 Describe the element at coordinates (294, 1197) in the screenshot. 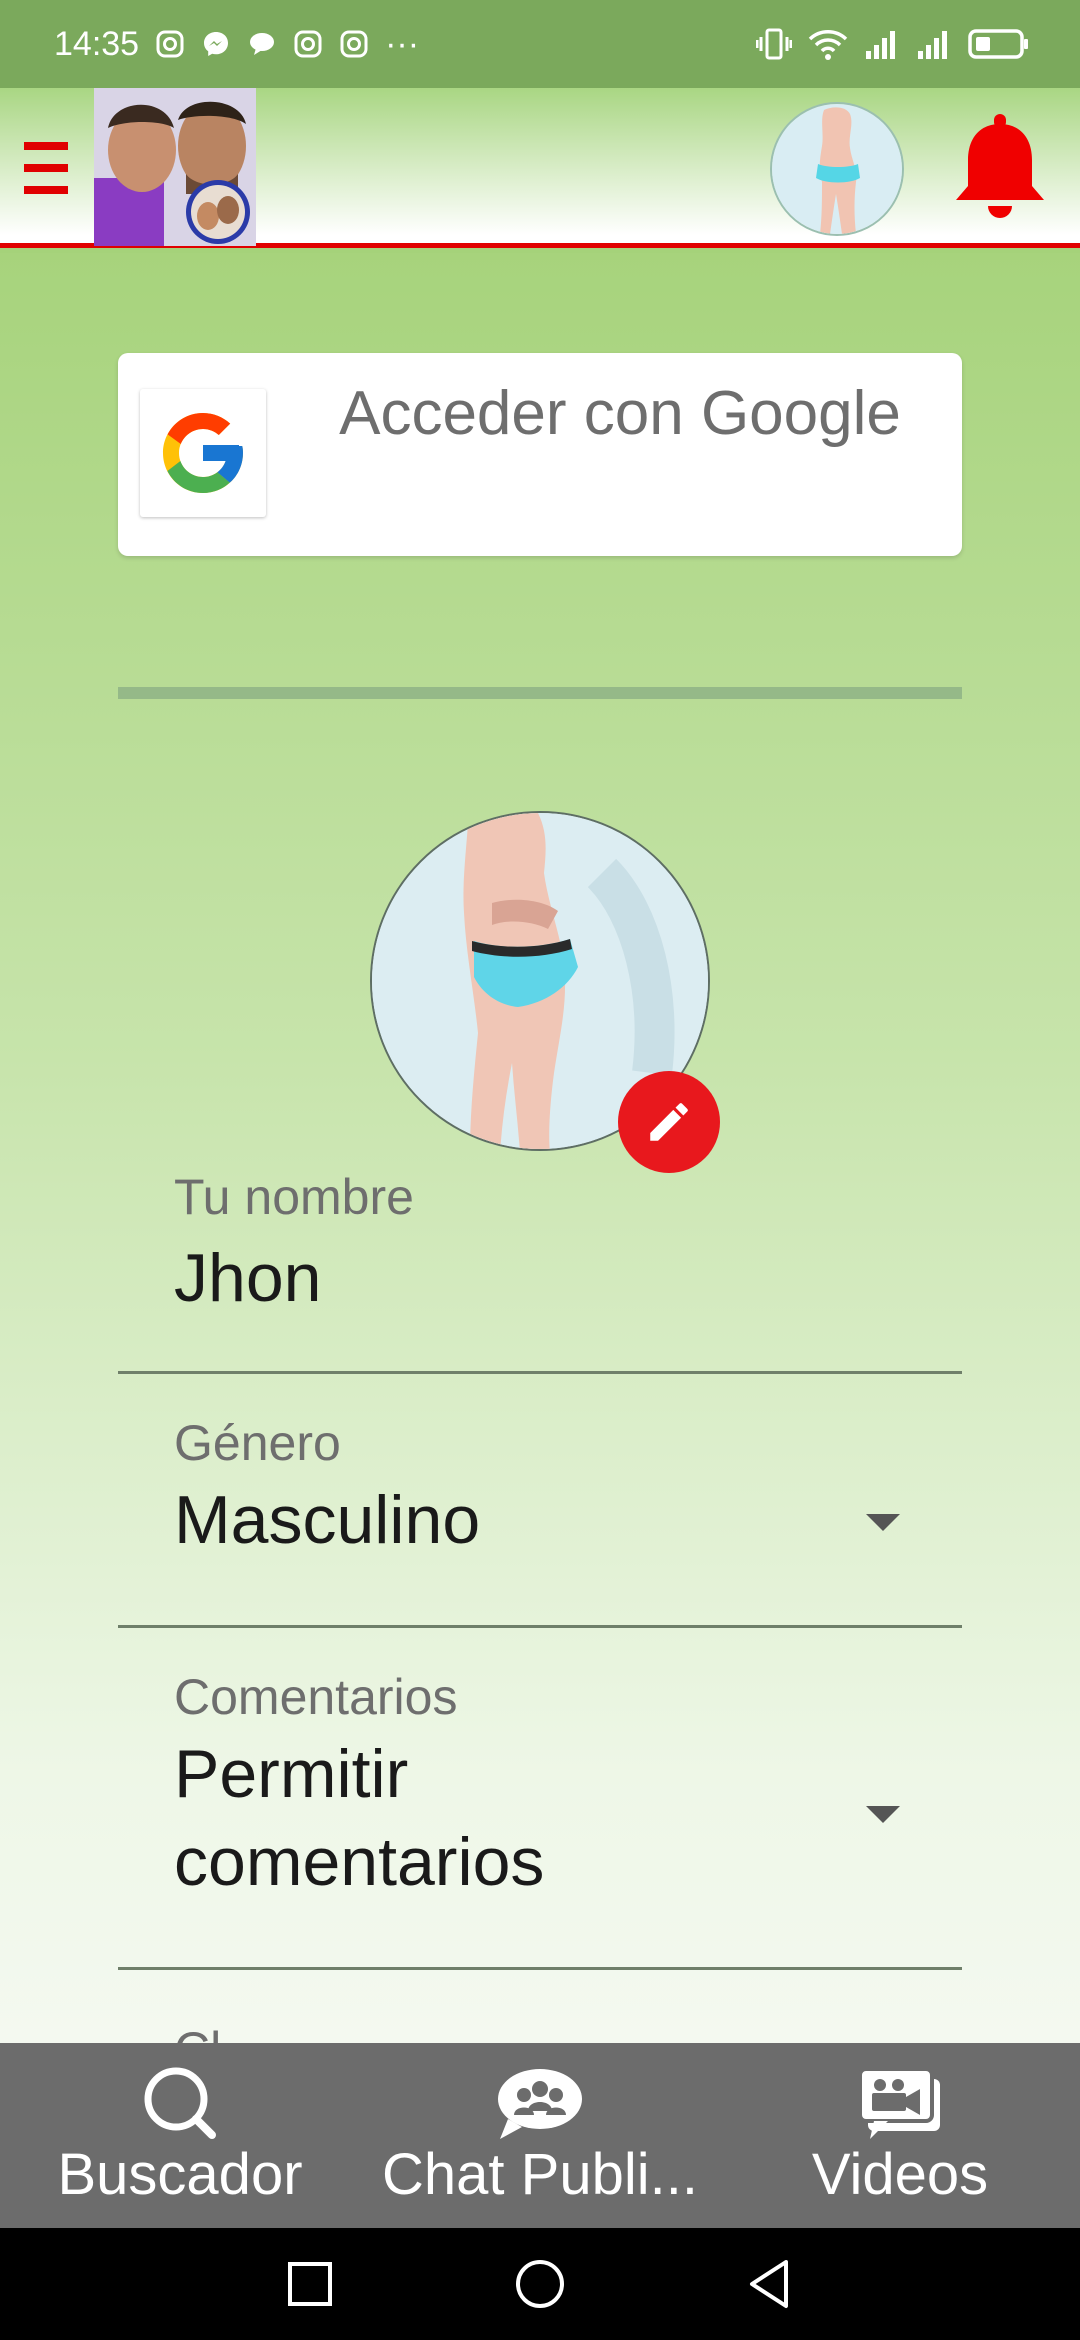

I see `name-field-label: Tu nombre` at that location.